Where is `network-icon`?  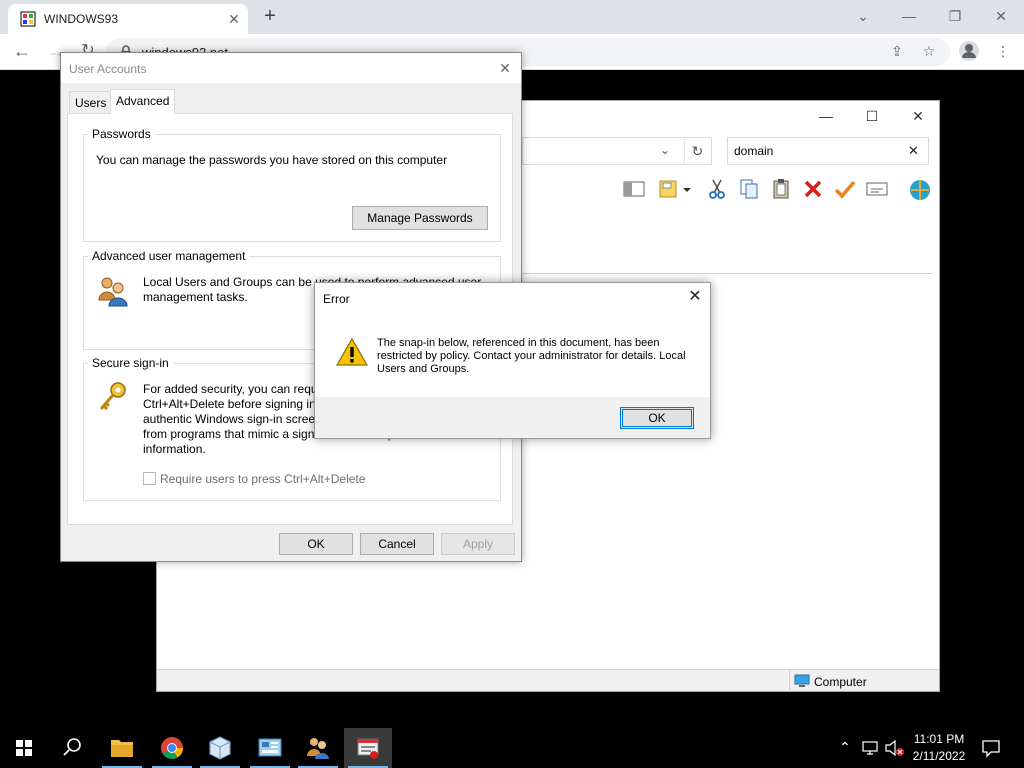
network-icon is located at coordinates (870, 748).